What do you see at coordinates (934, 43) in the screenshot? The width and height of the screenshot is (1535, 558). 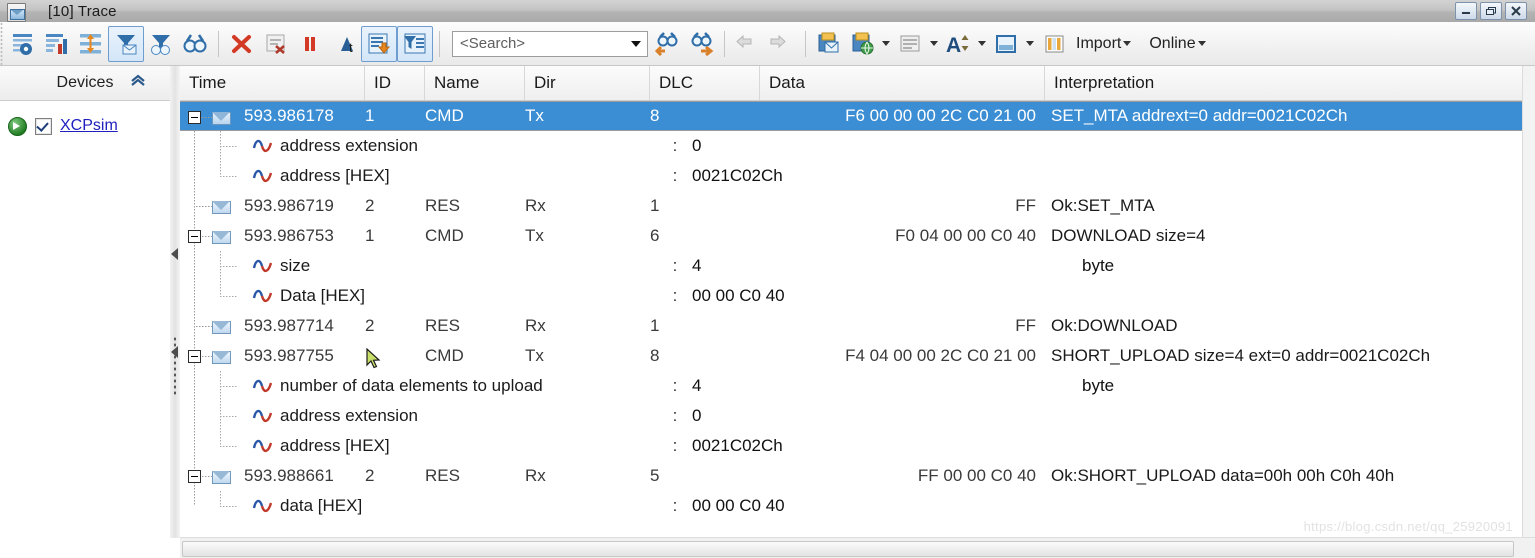 I see `layout-dropdown-icon` at bounding box center [934, 43].